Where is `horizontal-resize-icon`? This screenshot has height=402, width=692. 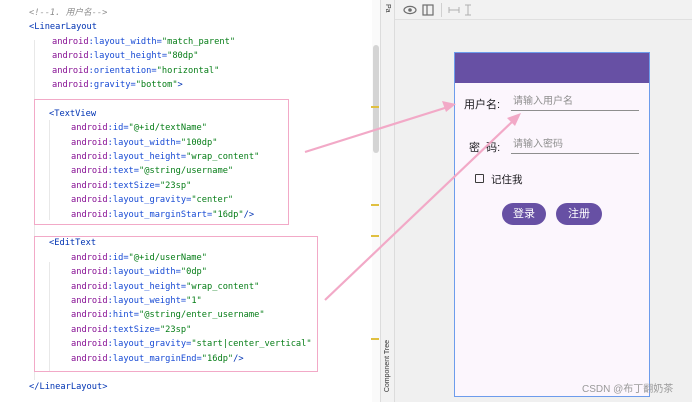 horizontal-resize-icon is located at coordinates (454, 10).